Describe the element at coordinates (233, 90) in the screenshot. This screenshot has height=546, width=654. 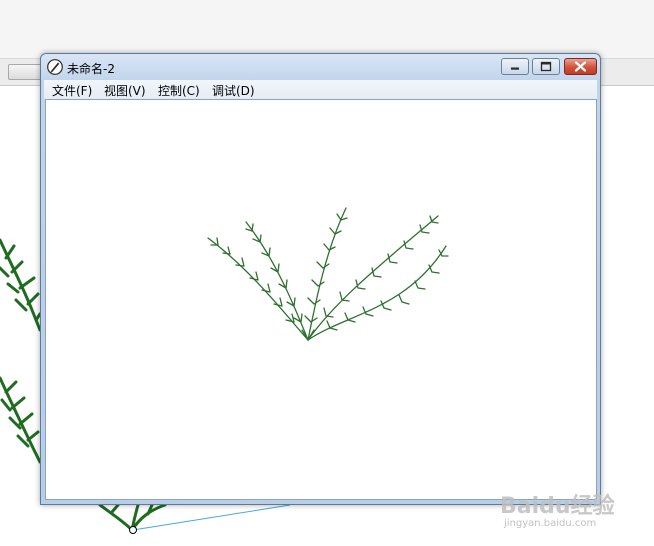
I see `menu-item-debug: 调试(D)` at that location.